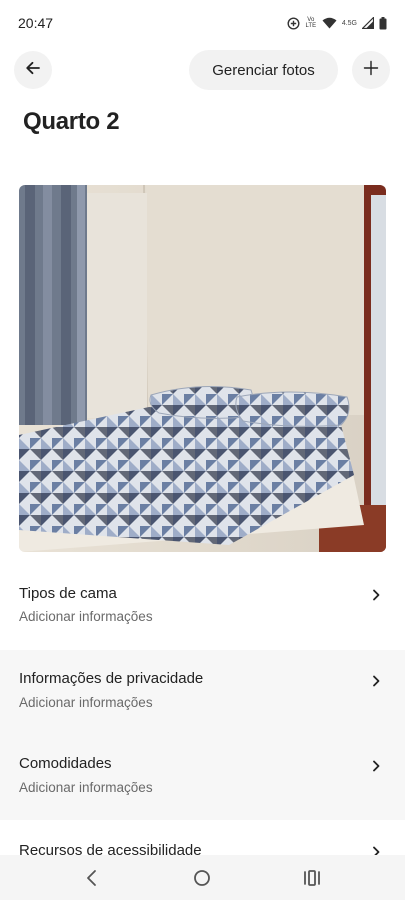 The image size is (405, 900). I want to click on home-nav-icon, so click(202, 878).